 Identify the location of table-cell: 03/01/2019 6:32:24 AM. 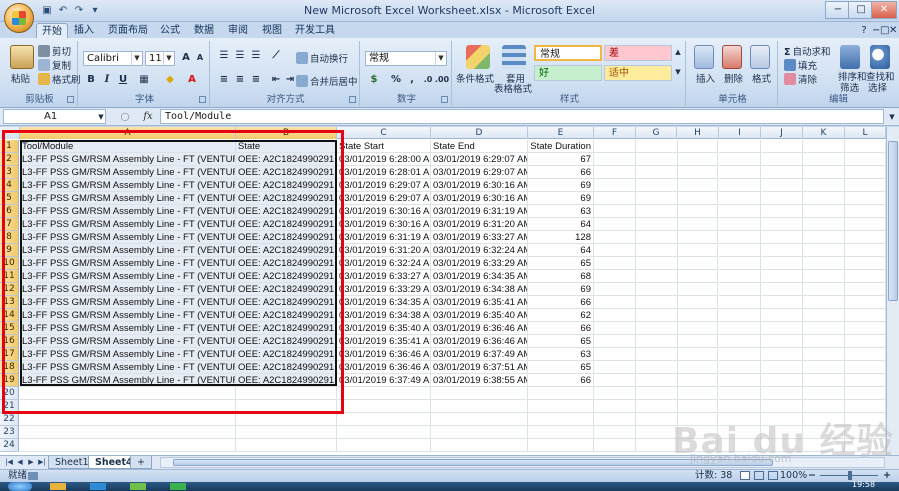
(384, 263).